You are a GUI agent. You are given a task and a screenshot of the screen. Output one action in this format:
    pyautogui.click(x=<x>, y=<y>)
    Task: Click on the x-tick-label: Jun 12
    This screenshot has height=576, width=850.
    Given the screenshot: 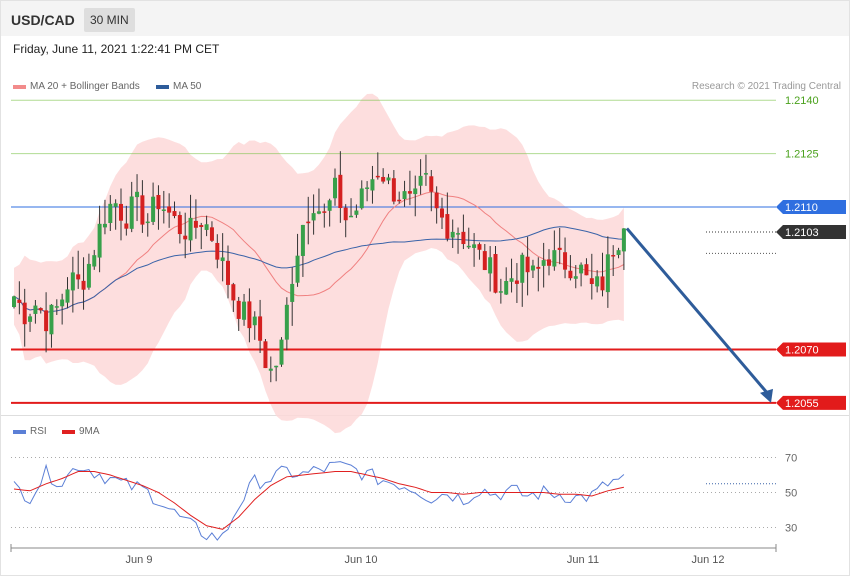 What is the action you would take?
    pyautogui.click(x=707, y=560)
    